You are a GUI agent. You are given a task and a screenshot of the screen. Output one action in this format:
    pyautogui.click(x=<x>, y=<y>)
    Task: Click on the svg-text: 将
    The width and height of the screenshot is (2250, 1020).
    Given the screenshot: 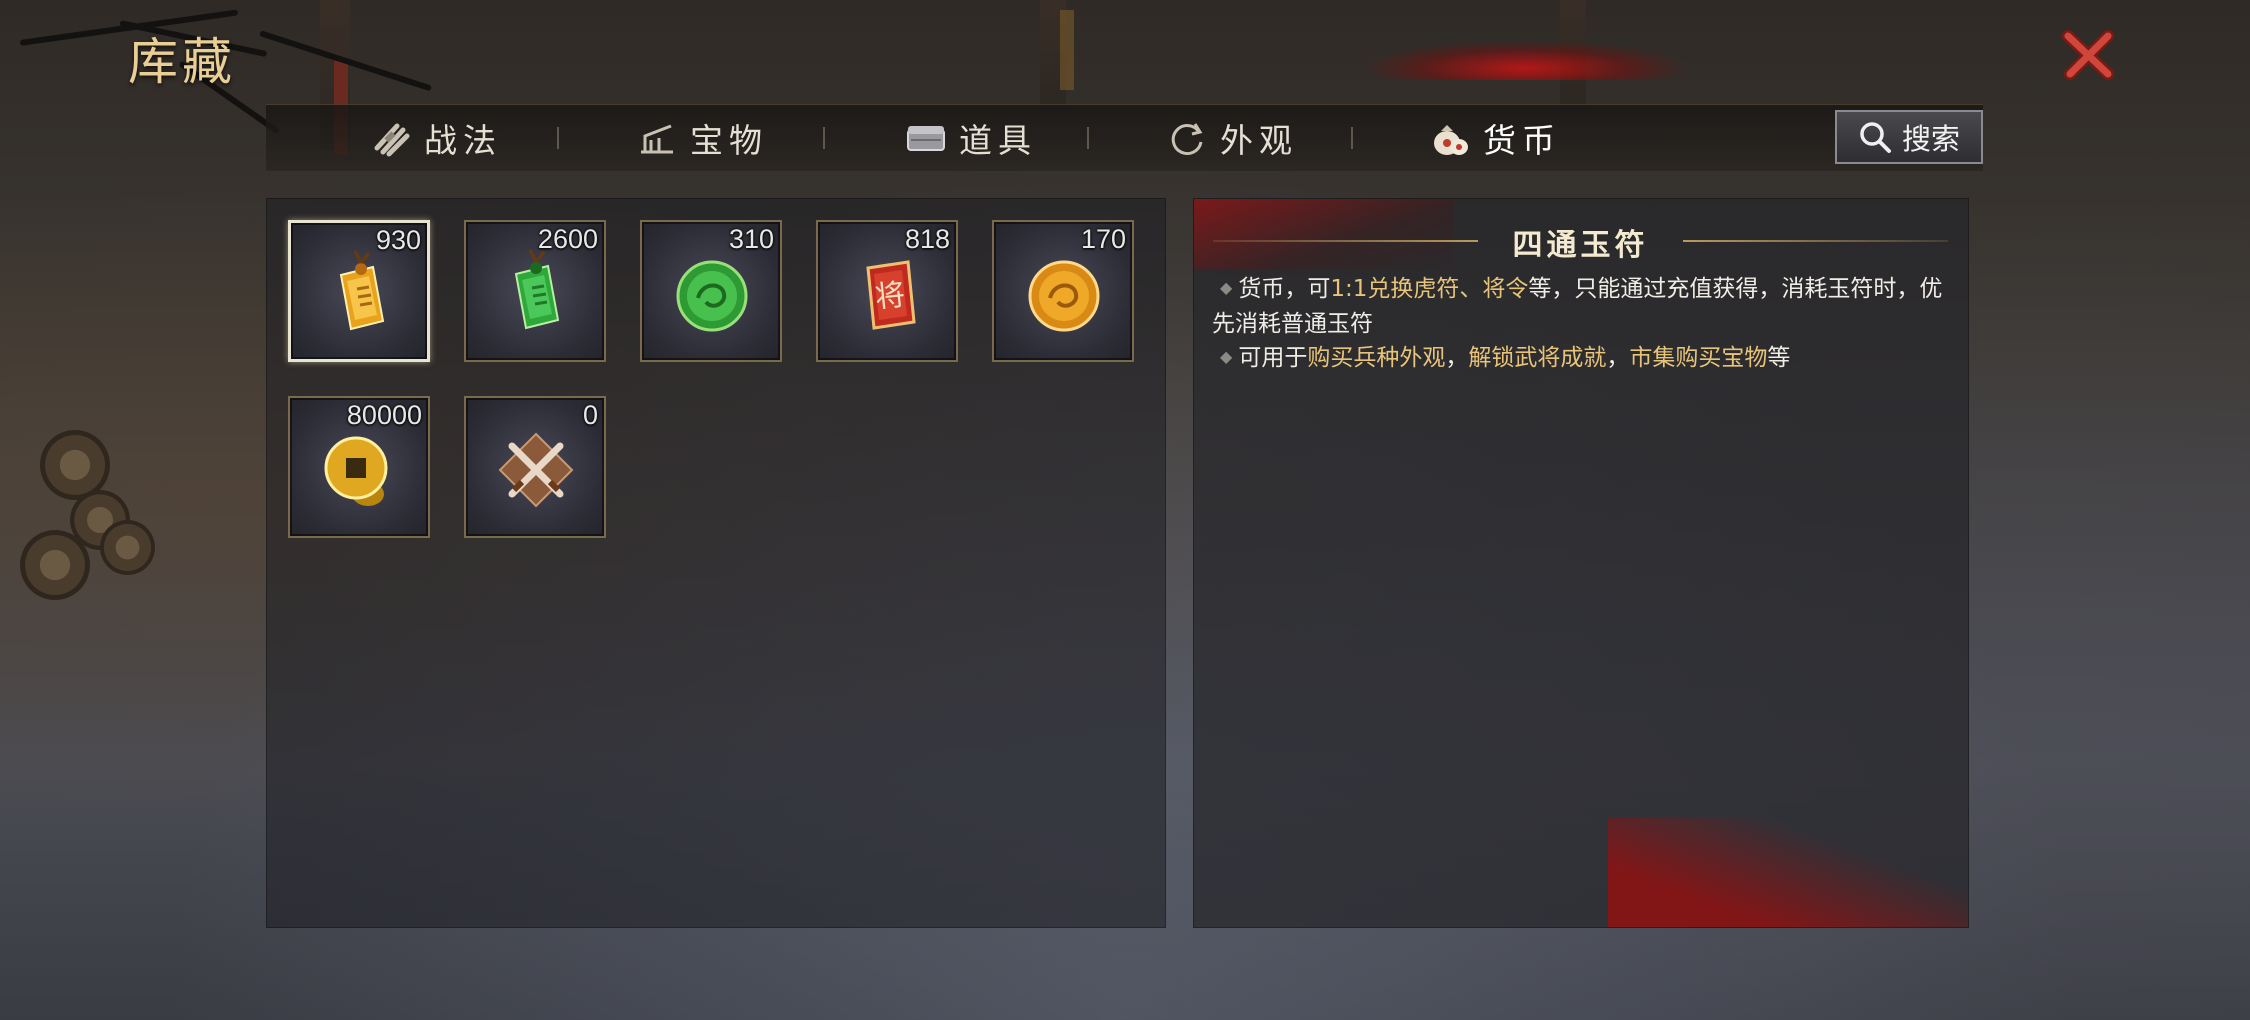 What is the action you would take?
    pyautogui.click(x=889, y=297)
    